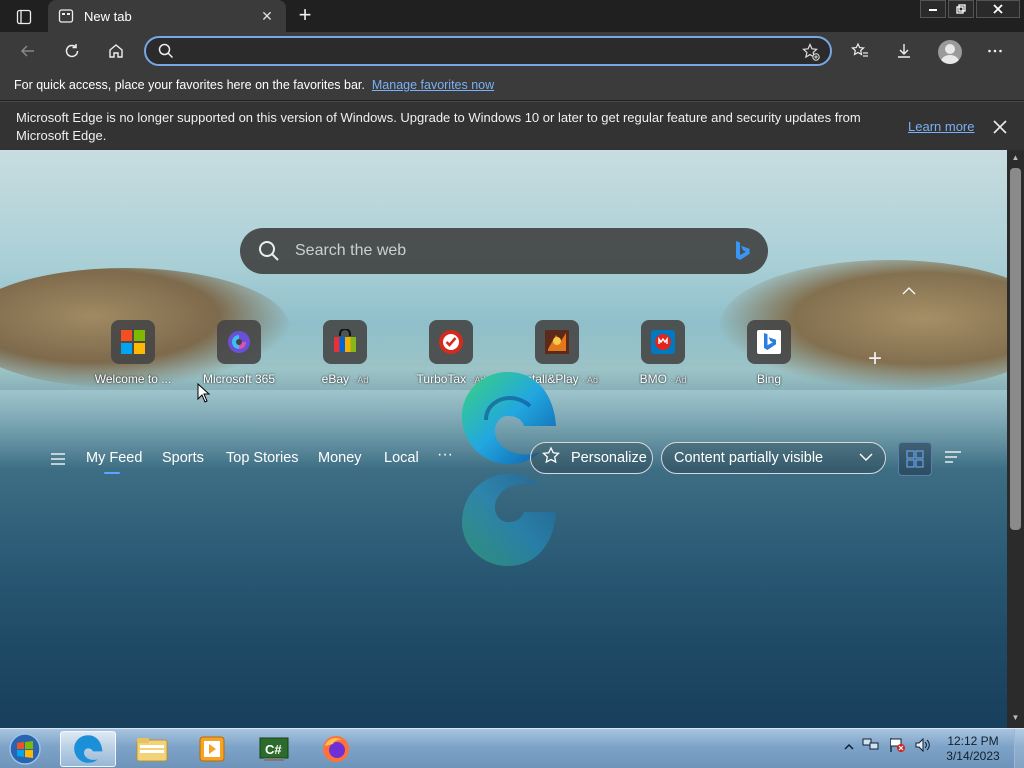 This screenshot has width=1024, height=768. What do you see at coordinates (504, 251) in the screenshot?
I see `web-search-box: Search the web` at bounding box center [504, 251].